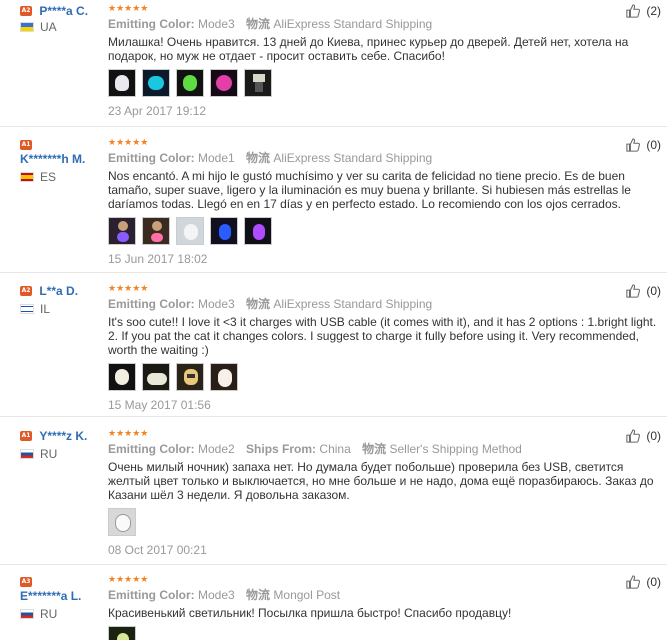  I want to click on reviewer-name: K*******h M., so click(52, 159).